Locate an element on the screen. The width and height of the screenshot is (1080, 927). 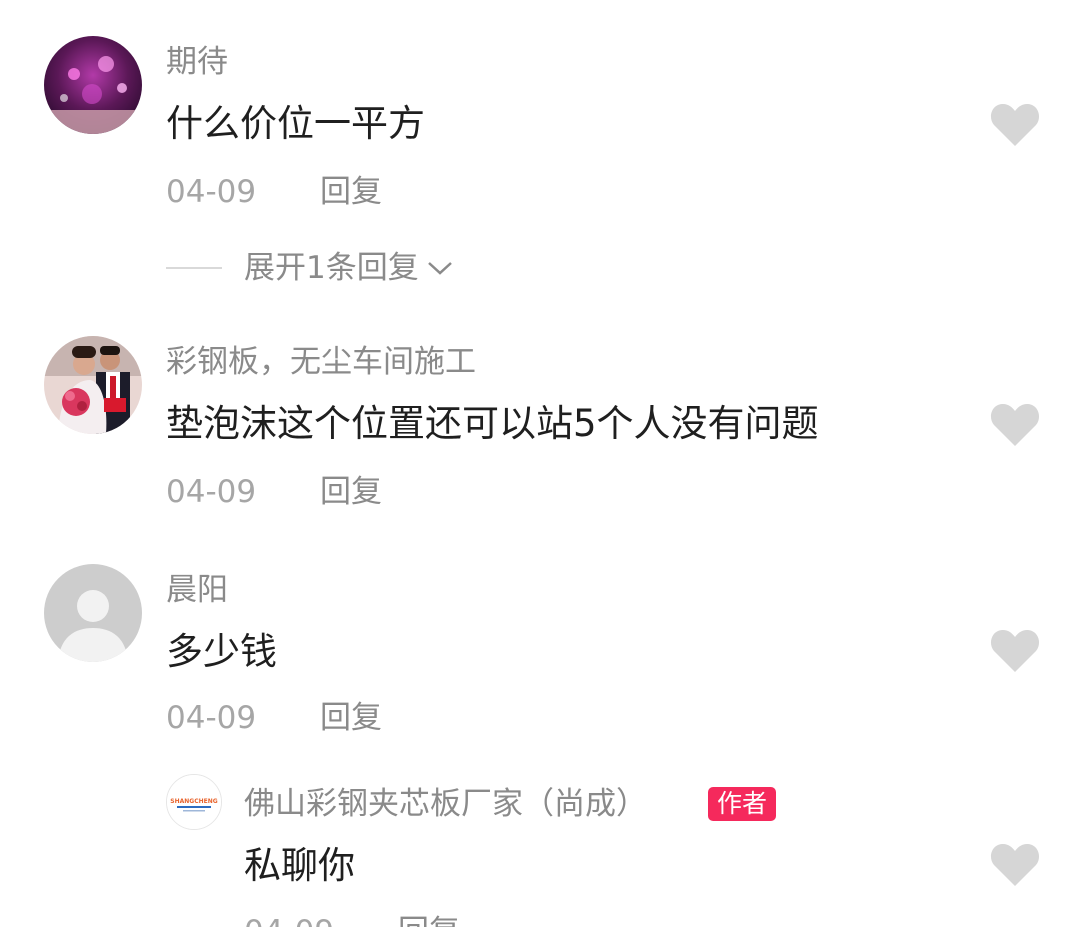
comment-username: 彩钢板，无尘车间施工 is located at coordinates (321, 362).